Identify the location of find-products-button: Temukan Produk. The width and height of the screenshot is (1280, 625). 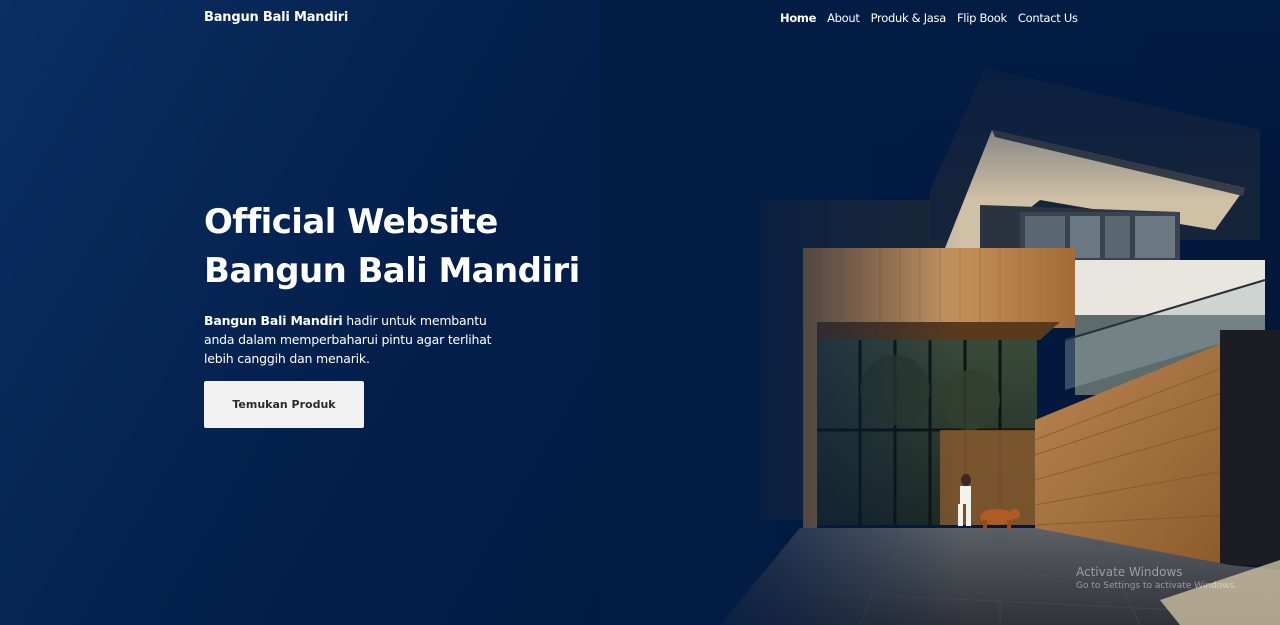
(284, 404).